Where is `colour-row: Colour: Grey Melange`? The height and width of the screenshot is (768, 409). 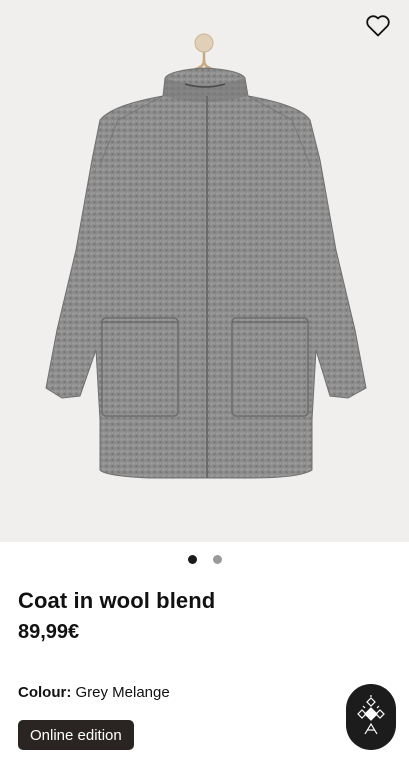
colour-row: Colour: Grey Melange is located at coordinates (94, 692).